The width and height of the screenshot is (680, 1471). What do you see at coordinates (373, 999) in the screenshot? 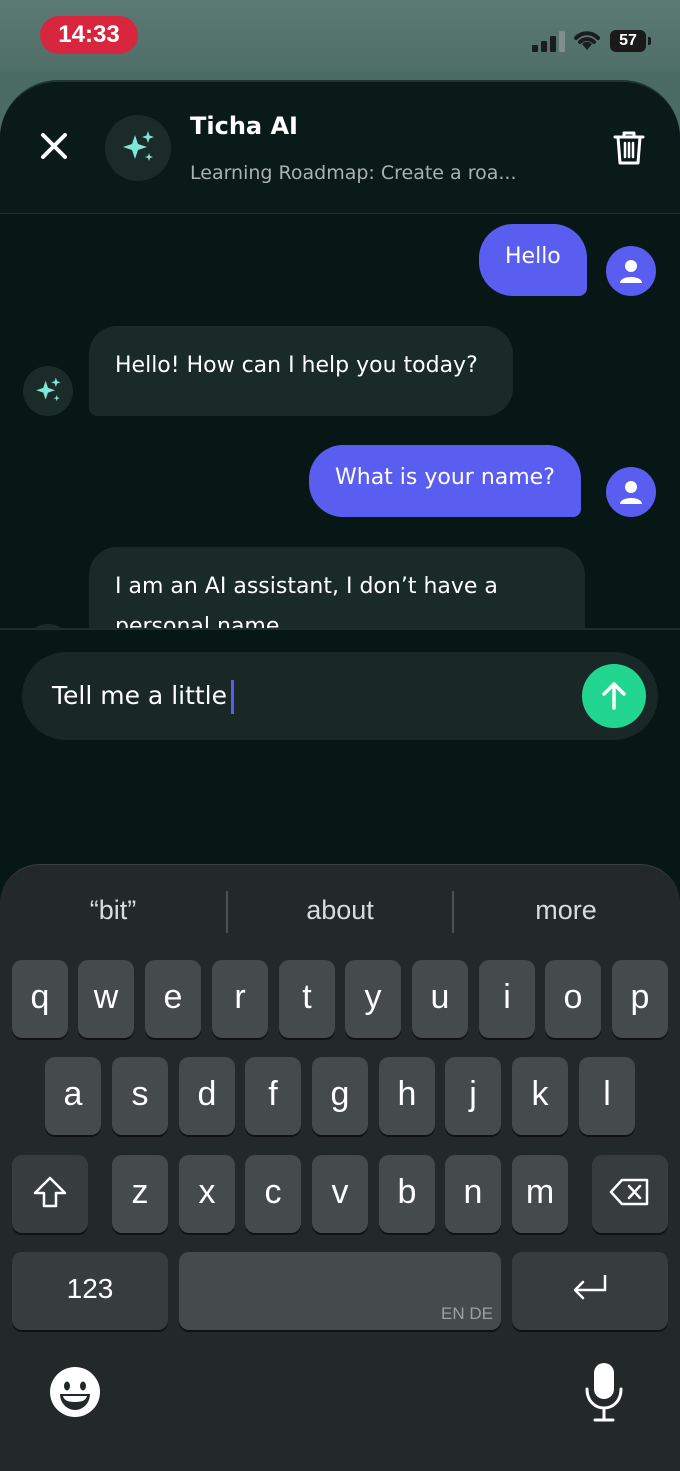
I see `key-y: y` at bounding box center [373, 999].